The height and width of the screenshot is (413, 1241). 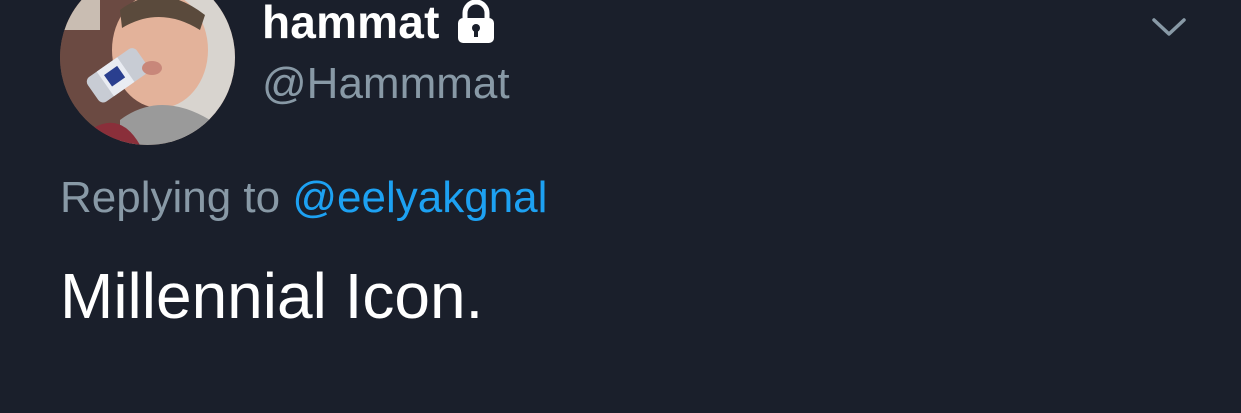 I want to click on author-name-row: hammat, so click(x=380, y=24).